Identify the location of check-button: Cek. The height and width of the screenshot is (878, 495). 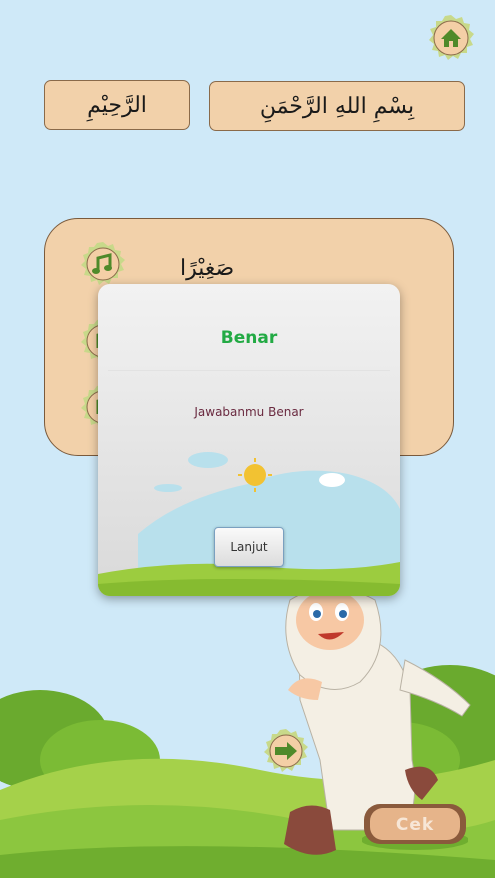
(415, 825).